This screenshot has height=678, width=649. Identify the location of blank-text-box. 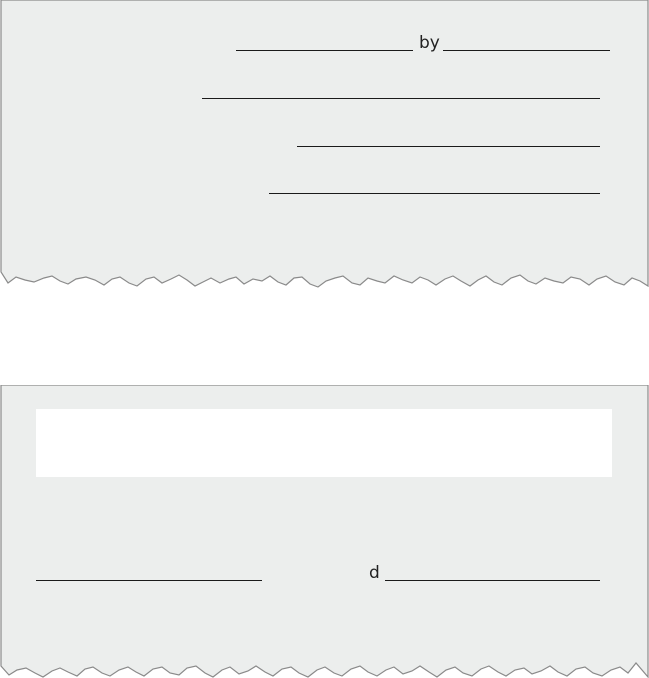
(324, 443).